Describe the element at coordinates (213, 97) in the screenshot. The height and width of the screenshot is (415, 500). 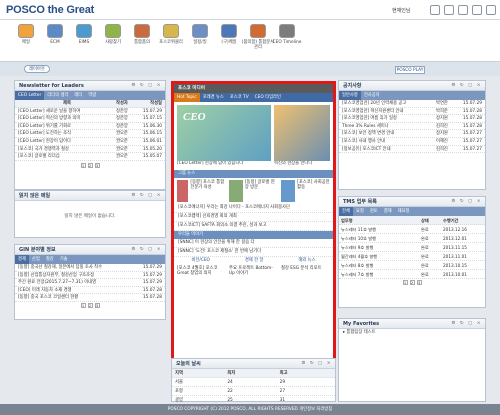
I see `tab-posco-news: 포레경 뉴스` at that location.